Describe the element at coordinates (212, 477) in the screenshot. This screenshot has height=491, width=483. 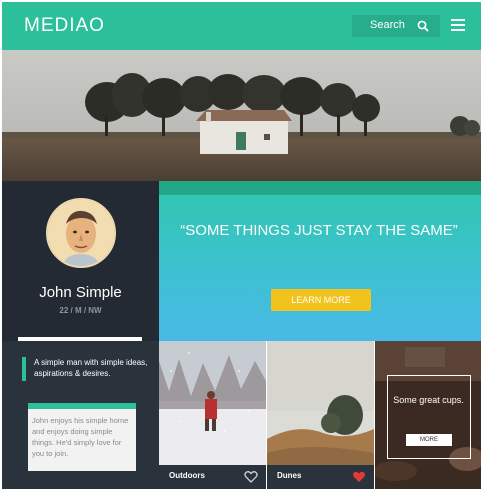
I see `tile-caption-bar: Outdoors` at that location.